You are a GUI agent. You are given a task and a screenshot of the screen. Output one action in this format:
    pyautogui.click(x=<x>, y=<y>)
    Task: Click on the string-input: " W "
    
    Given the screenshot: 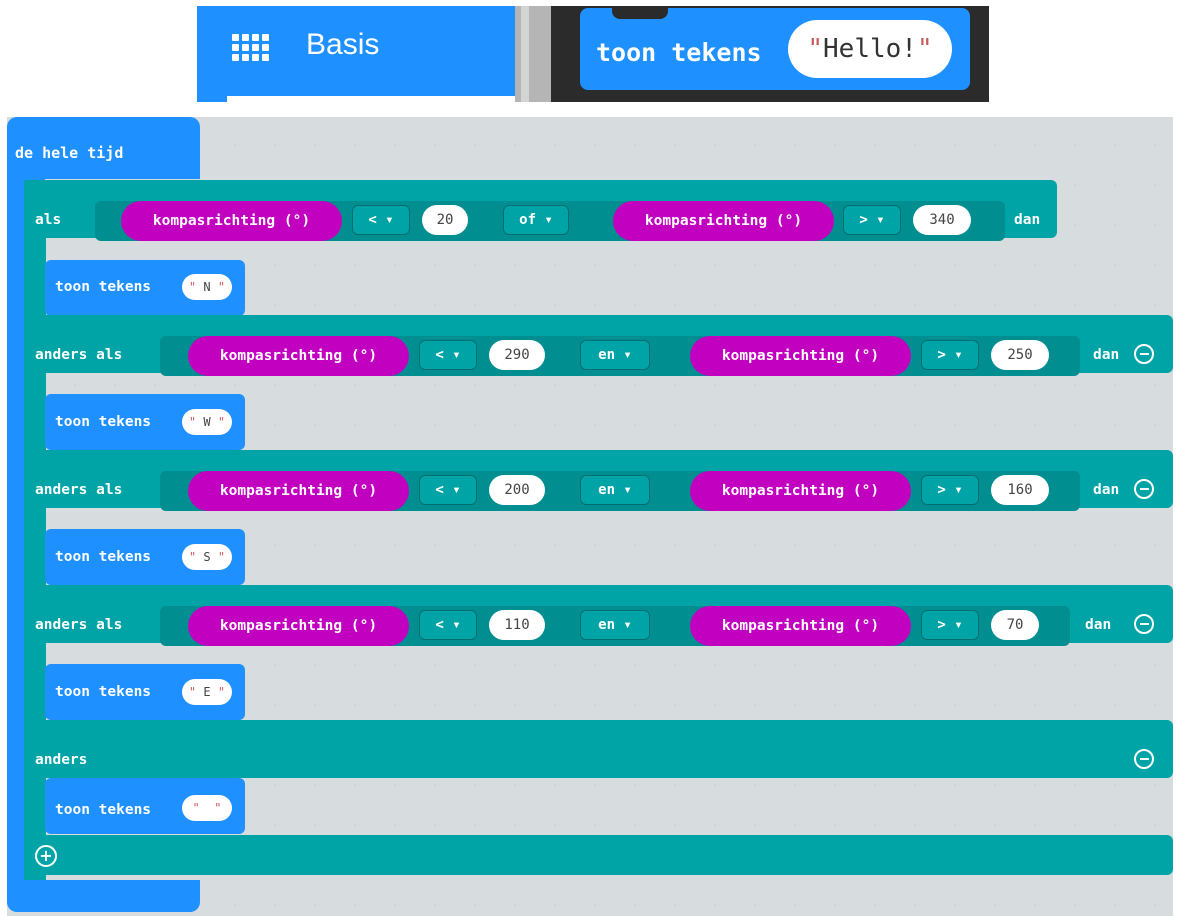 What is the action you would take?
    pyautogui.click(x=207, y=422)
    